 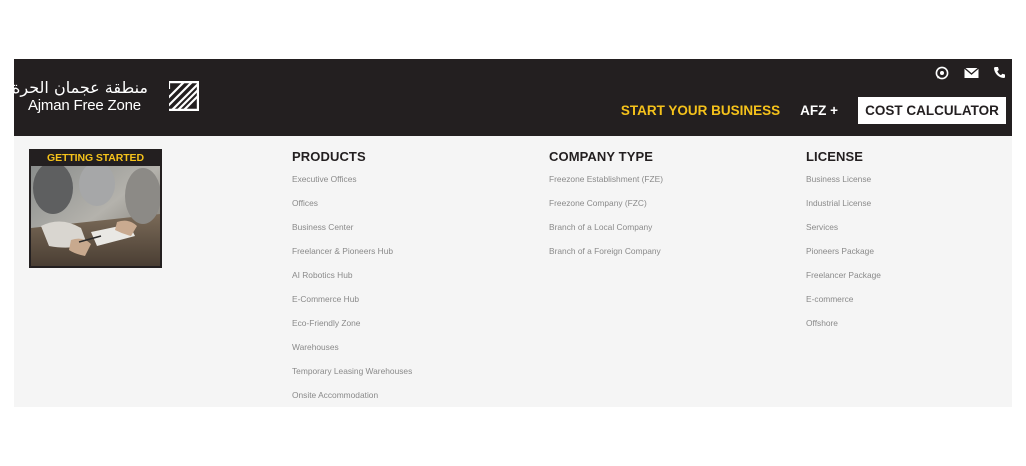 What do you see at coordinates (843, 232) in the screenshot?
I see `license-item: Services` at bounding box center [843, 232].